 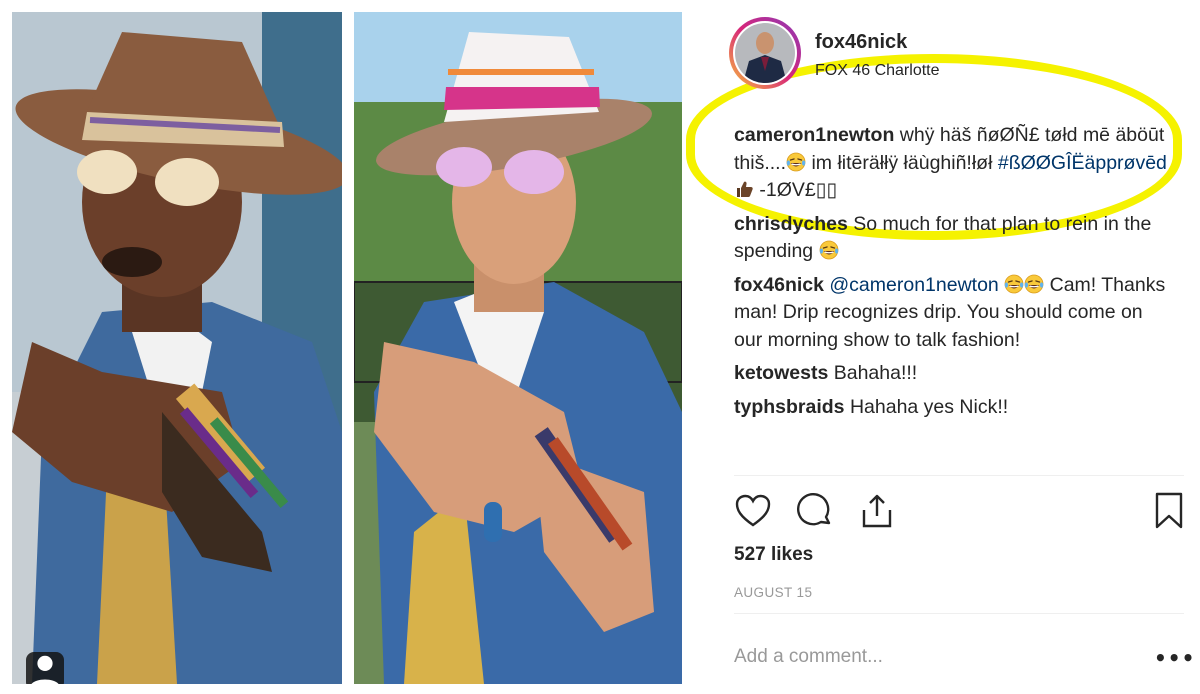 I want to click on hashtag-link: #ßØØGÎËäpprøvēd, so click(x=1082, y=163).